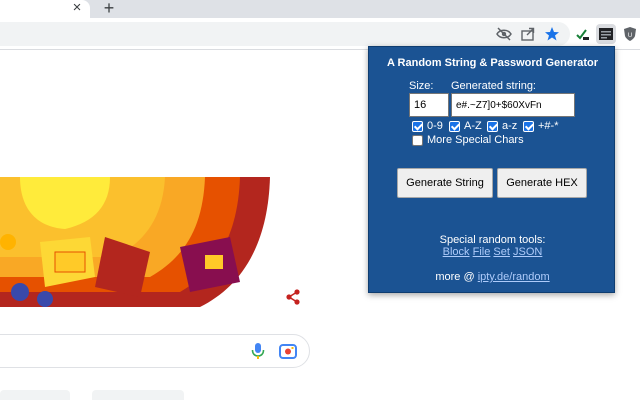 This screenshot has height=400, width=640. Describe the element at coordinates (514, 277) in the screenshot. I see `more-link: ipty.de/random` at that location.